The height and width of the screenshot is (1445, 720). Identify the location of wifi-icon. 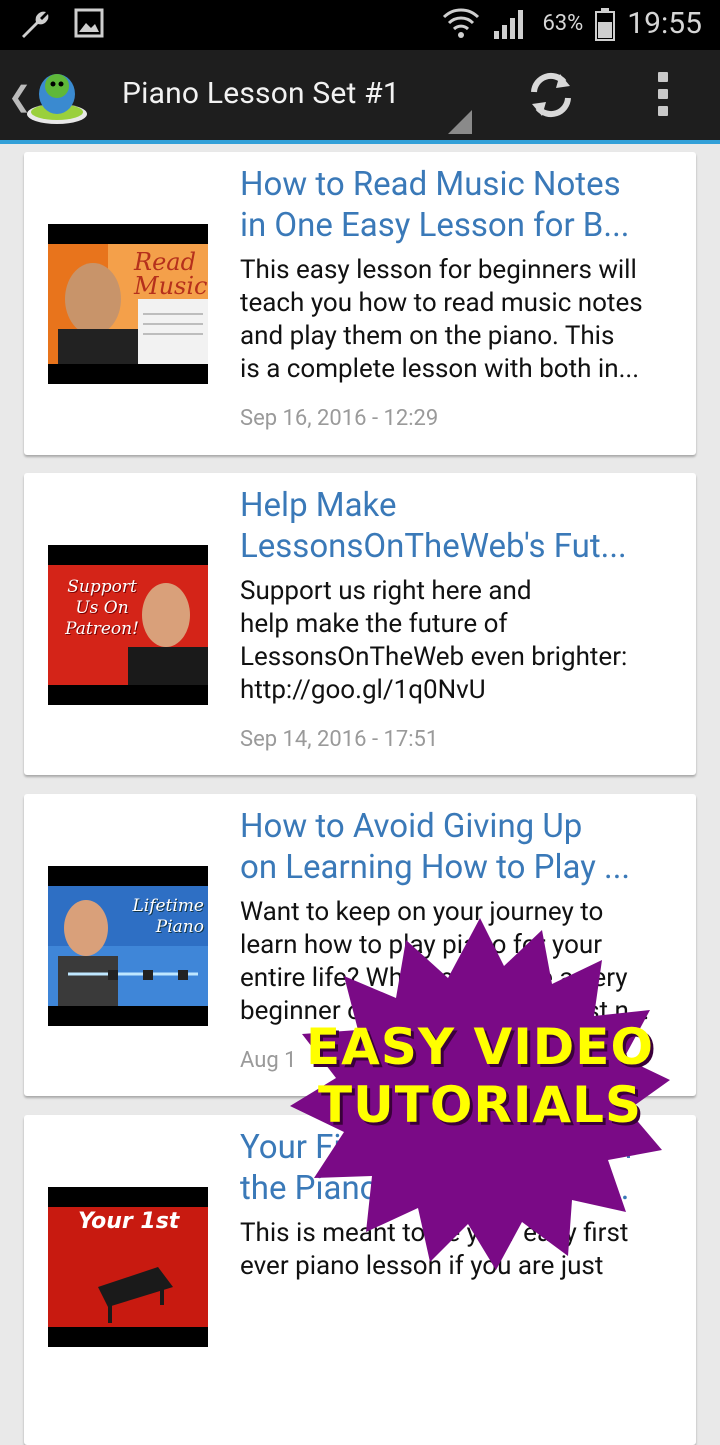
(461, 22).